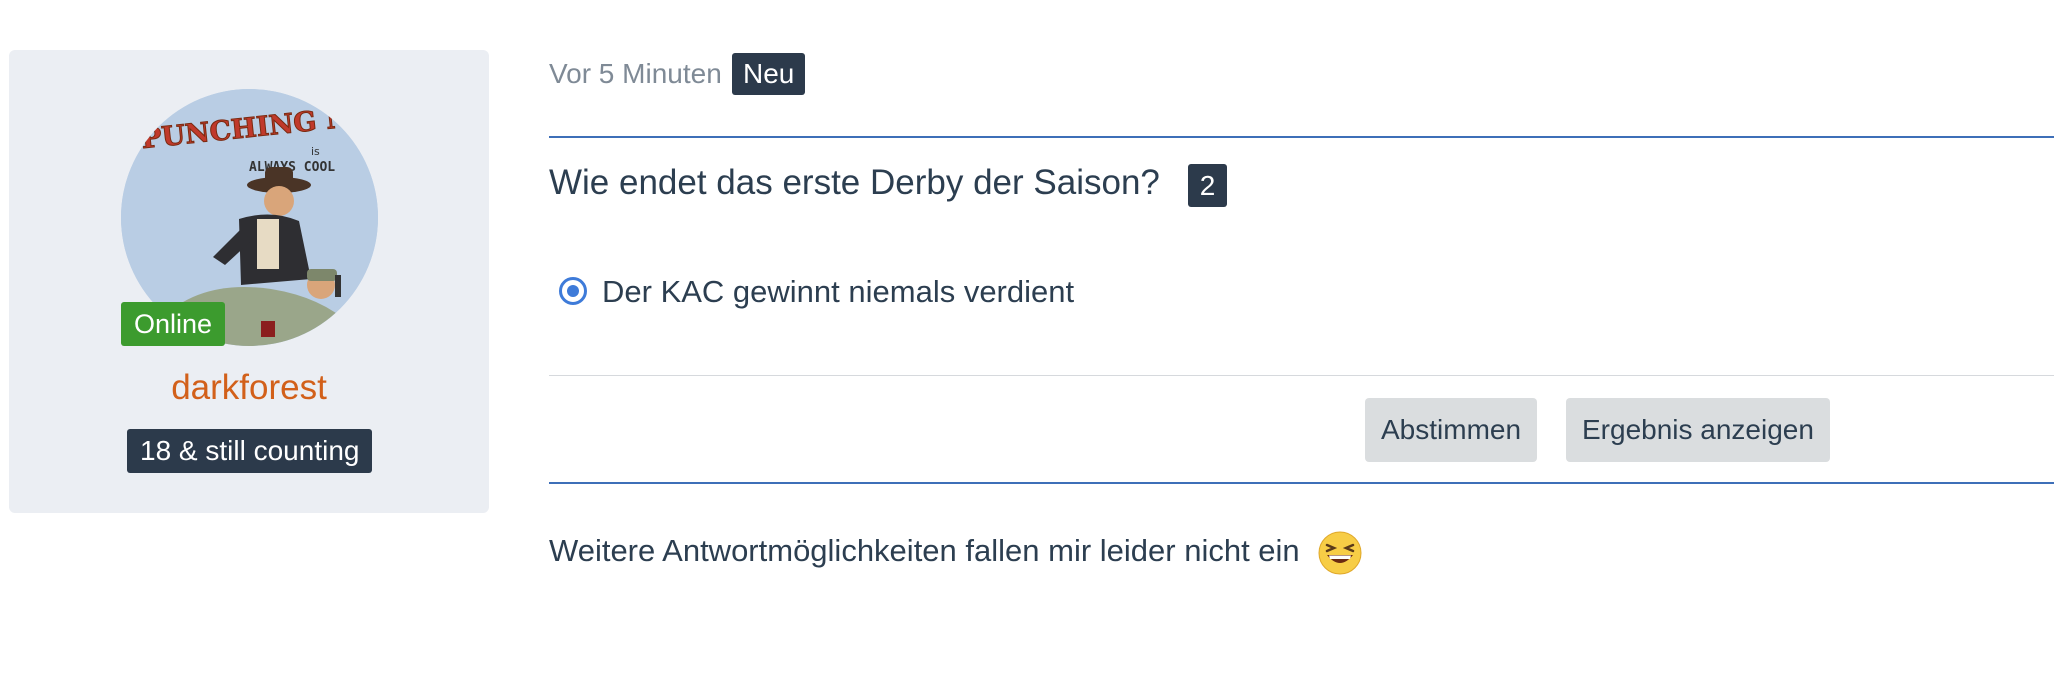 The height and width of the screenshot is (678, 2054). What do you see at coordinates (1451, 430) in the screenshot?
I see `vote-button: Abstimmen` at bounding box center [1451, 430].